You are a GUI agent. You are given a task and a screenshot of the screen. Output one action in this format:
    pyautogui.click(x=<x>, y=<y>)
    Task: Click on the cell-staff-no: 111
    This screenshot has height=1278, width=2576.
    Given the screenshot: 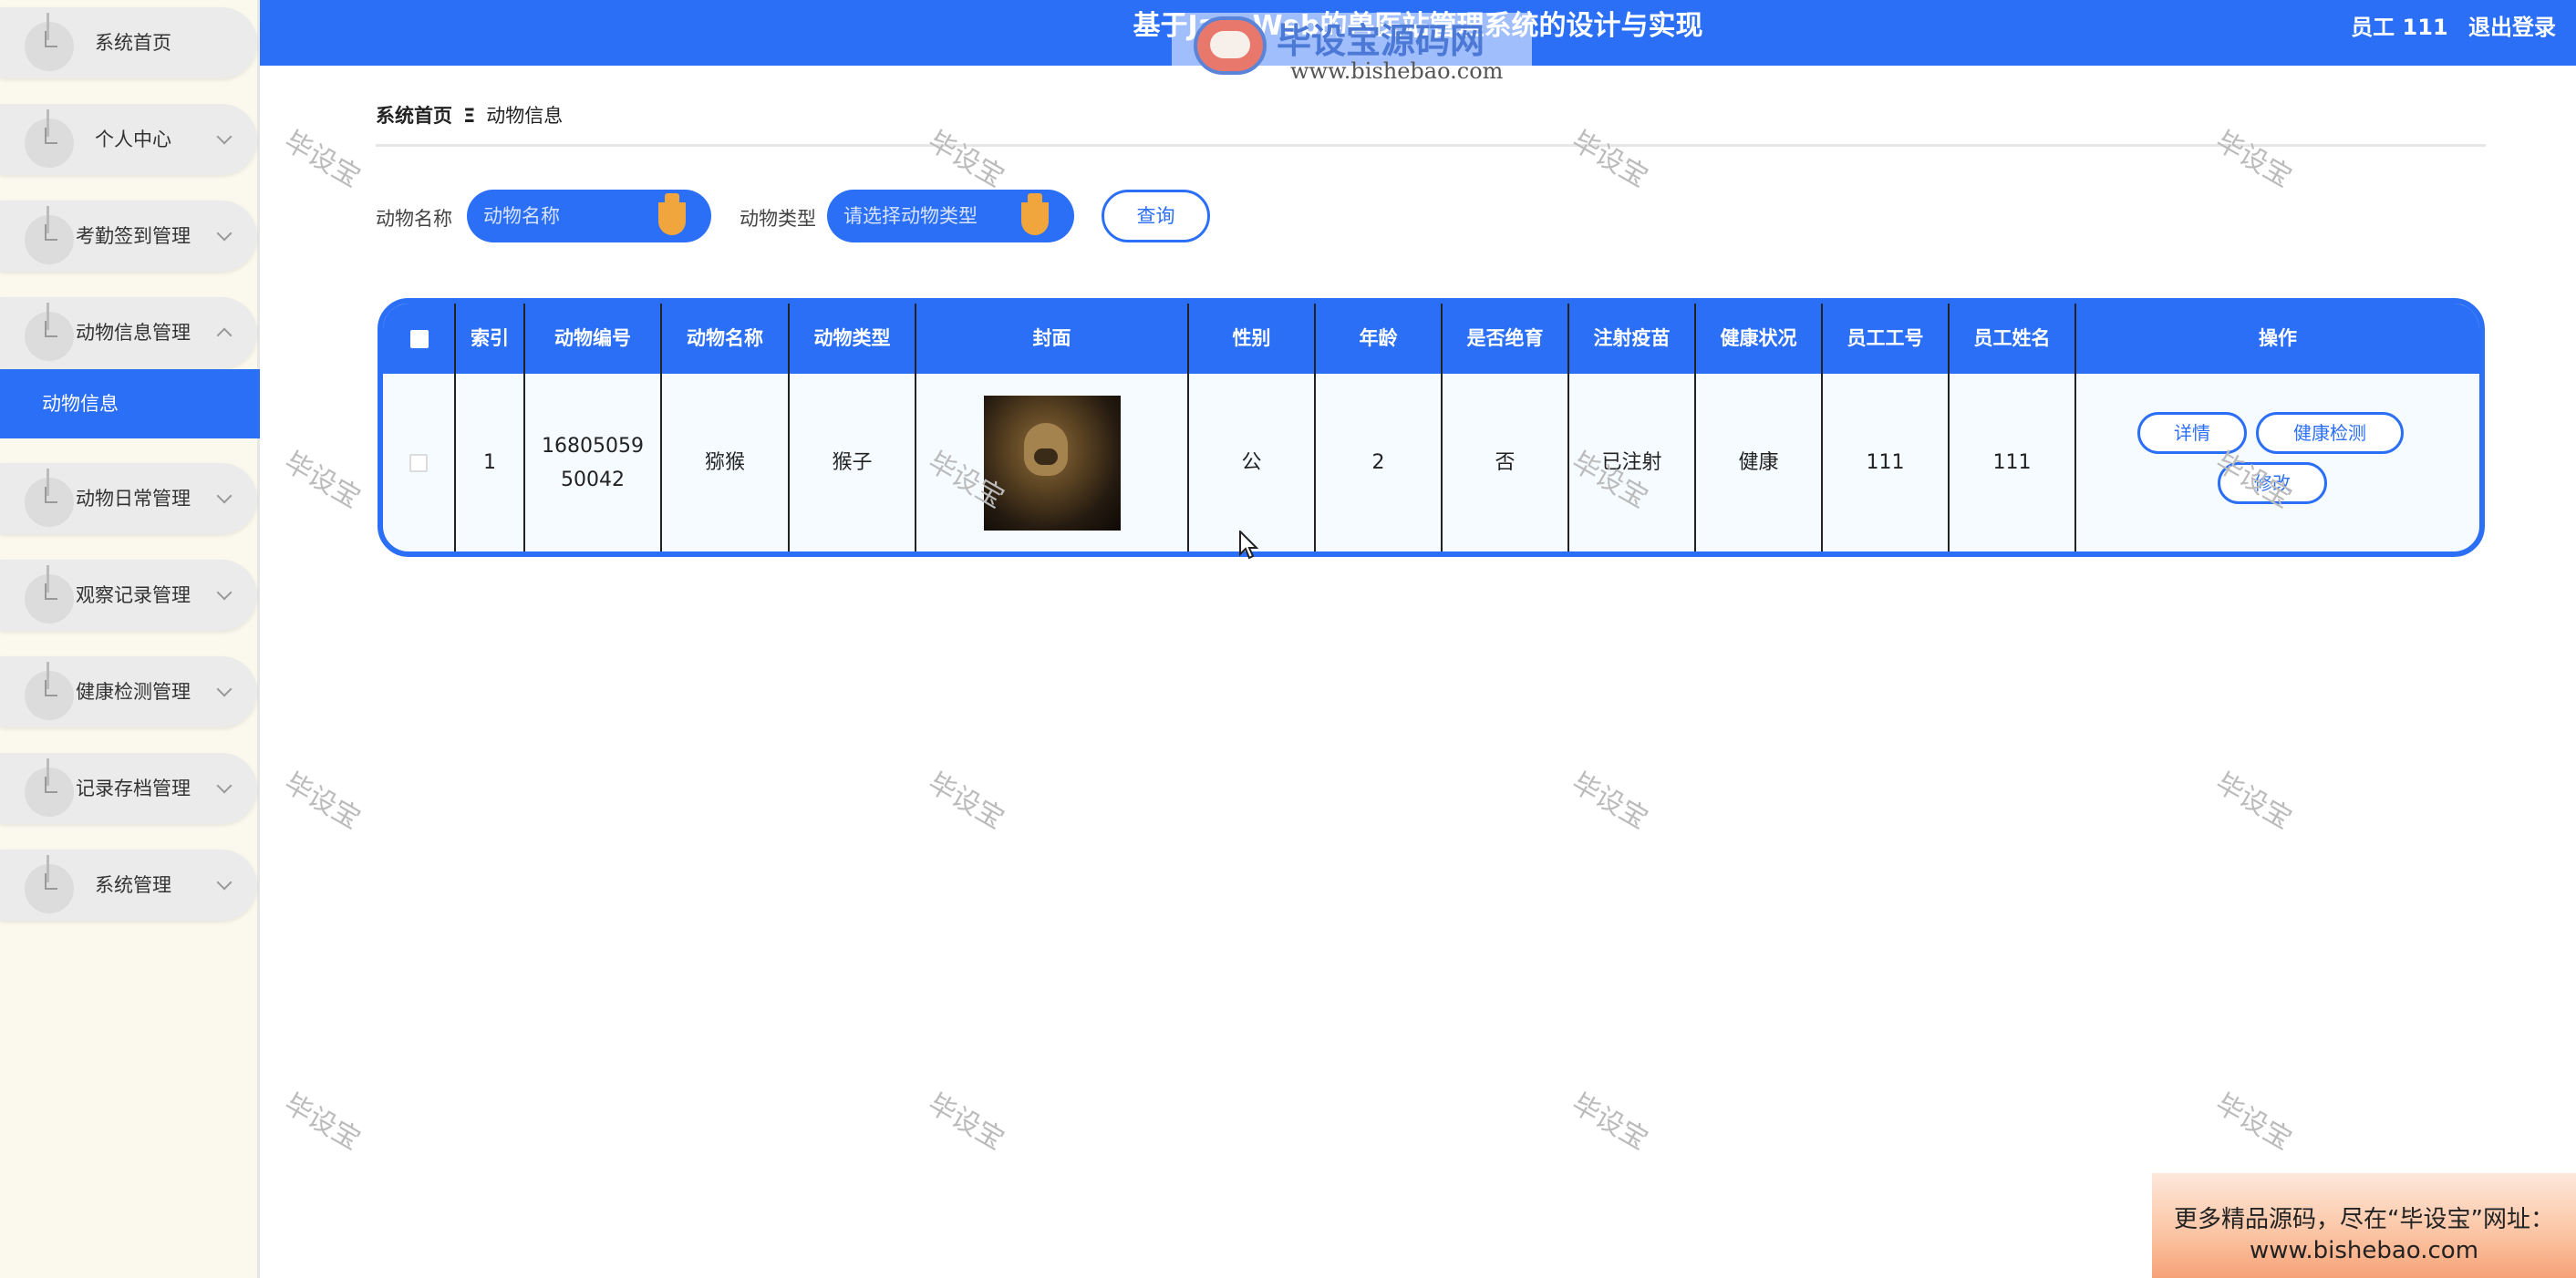 What is the action you would take?
    pyautogui.click(x=1884, y=463)
    